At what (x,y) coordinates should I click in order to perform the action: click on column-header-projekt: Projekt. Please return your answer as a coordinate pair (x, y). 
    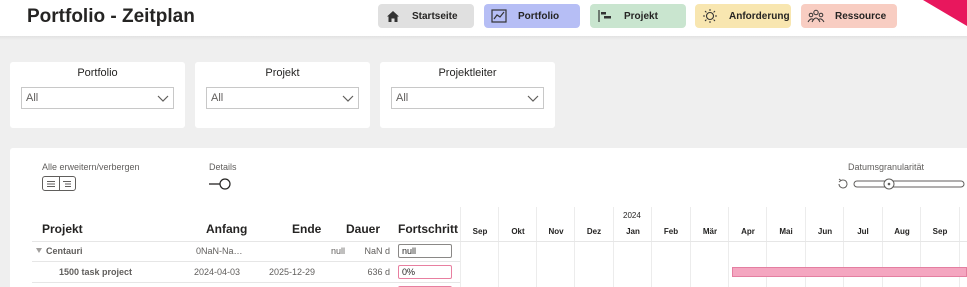
    Looking at the image, I should click on (62, 229).